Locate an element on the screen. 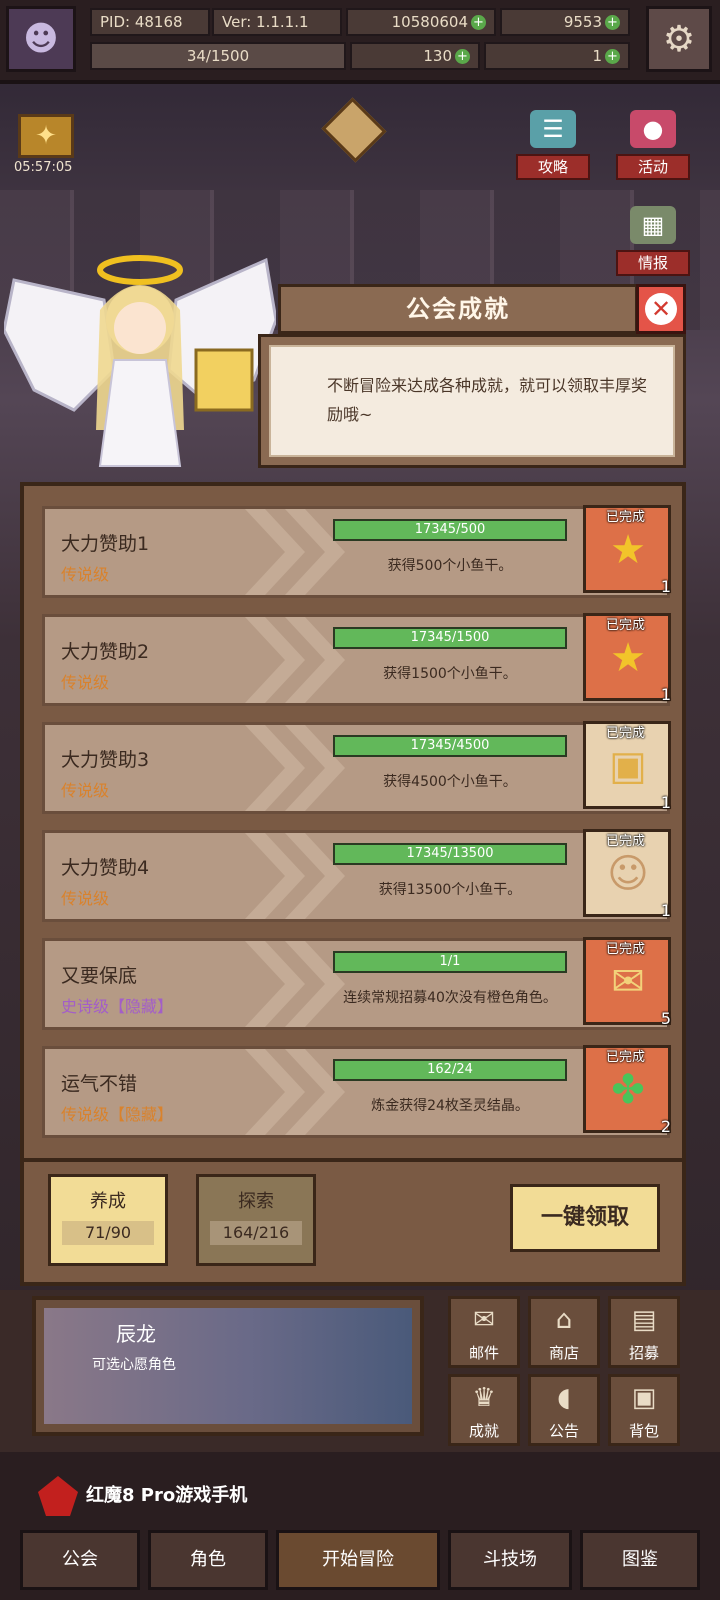 The image size is (720, 1600). balloons-icon: ● is located at coordinates (653, 129).